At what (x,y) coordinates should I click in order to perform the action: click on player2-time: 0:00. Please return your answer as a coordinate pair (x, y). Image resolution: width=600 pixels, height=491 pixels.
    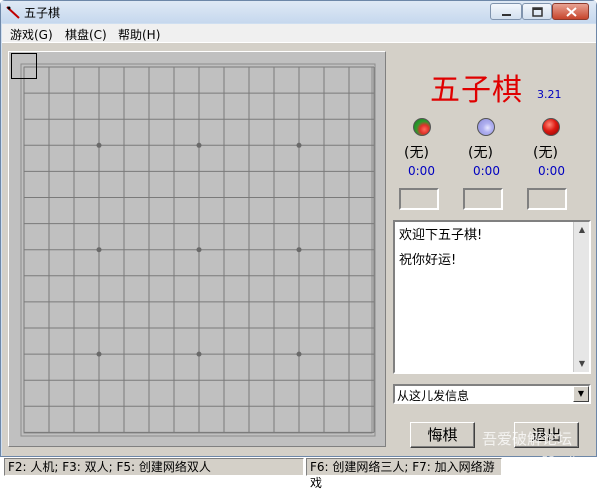
    Looking at the image, I should click on (486, 171).